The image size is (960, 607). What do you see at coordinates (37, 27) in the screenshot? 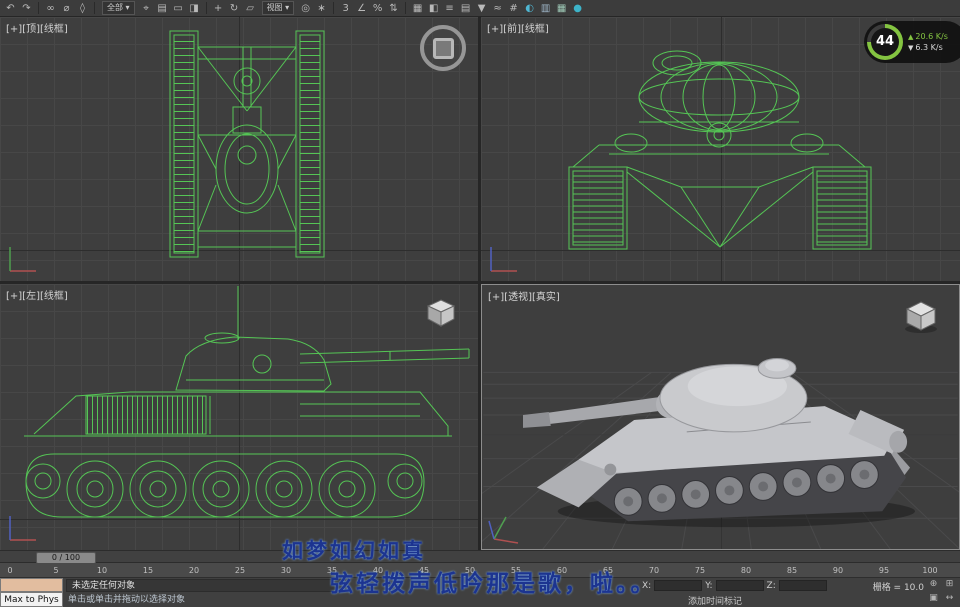
I see `viewport-top-label: [+][顶][线框]` at bounding box center [37, 27].